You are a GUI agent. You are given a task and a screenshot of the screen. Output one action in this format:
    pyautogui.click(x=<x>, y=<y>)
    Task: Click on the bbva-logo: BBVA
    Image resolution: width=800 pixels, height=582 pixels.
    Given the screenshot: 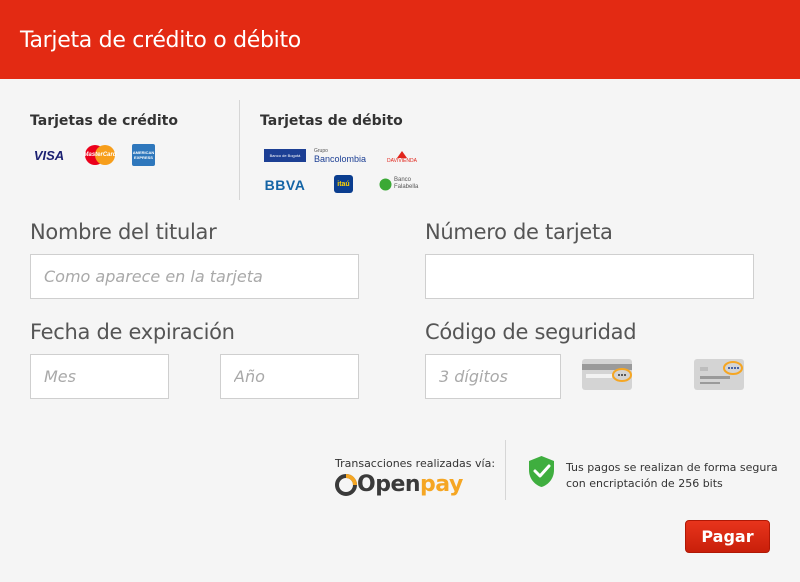 What is the action you would take?
    pyautogui.click(x=285, y=185)
    